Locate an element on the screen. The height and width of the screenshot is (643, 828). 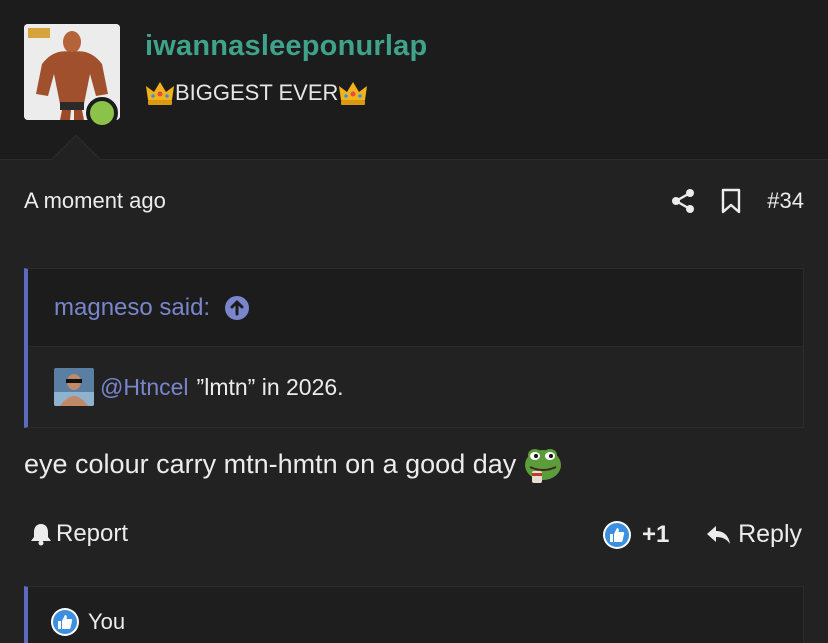
reaction-summary: +1 is located at coordinates (635, 535).